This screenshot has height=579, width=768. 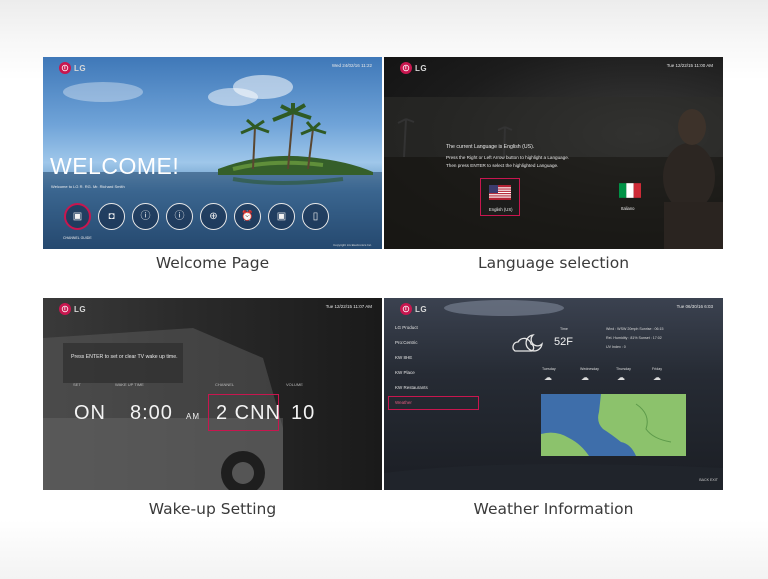 I want to click on tv-star-icon: ▣, so click(x=281, y=216).